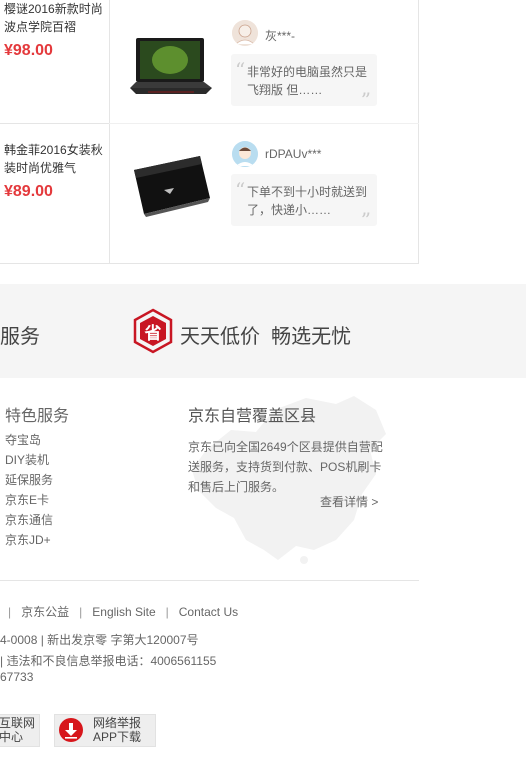  I want to click on service-link: 京东JD+, so click(28, 539).